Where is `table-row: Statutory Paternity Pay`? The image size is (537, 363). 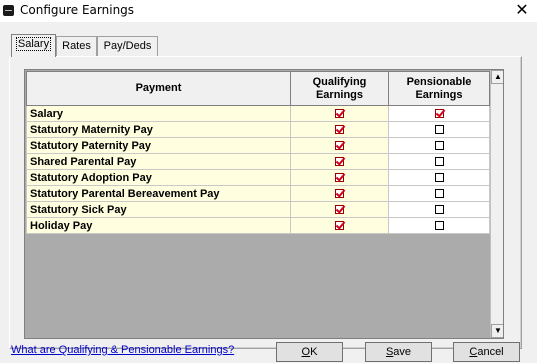
table-row: Statutory Paternity Pay is located at coordinates (258, 145).